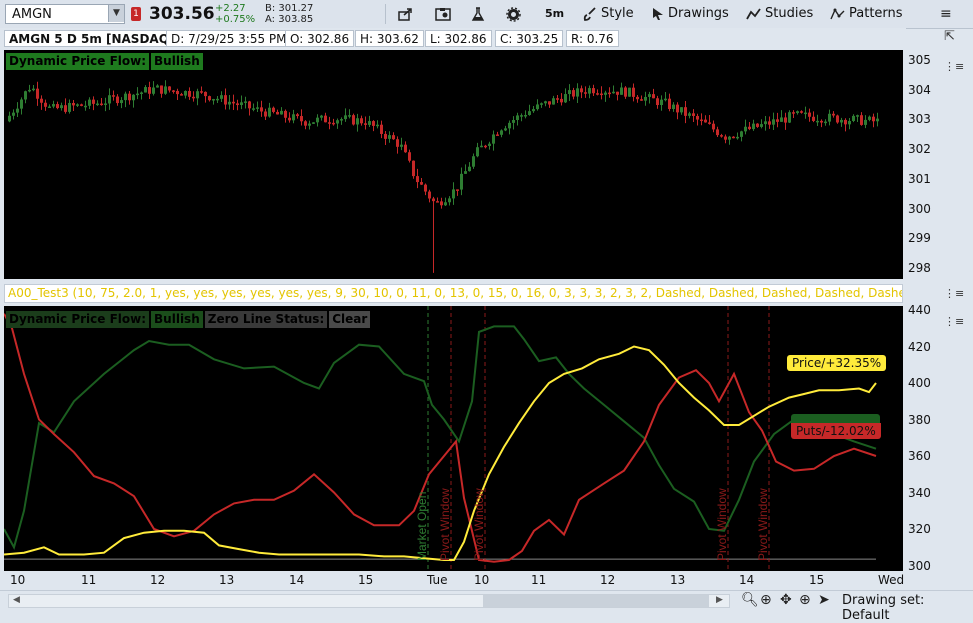 This screenshot has width=973, height=623. Describe the element at coordinates (18, 580) in the screenshot. I see `x-tick: 10` at that location.